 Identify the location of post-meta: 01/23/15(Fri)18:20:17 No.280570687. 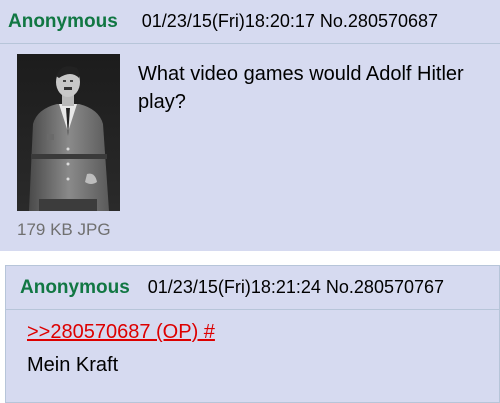
(290, 21).